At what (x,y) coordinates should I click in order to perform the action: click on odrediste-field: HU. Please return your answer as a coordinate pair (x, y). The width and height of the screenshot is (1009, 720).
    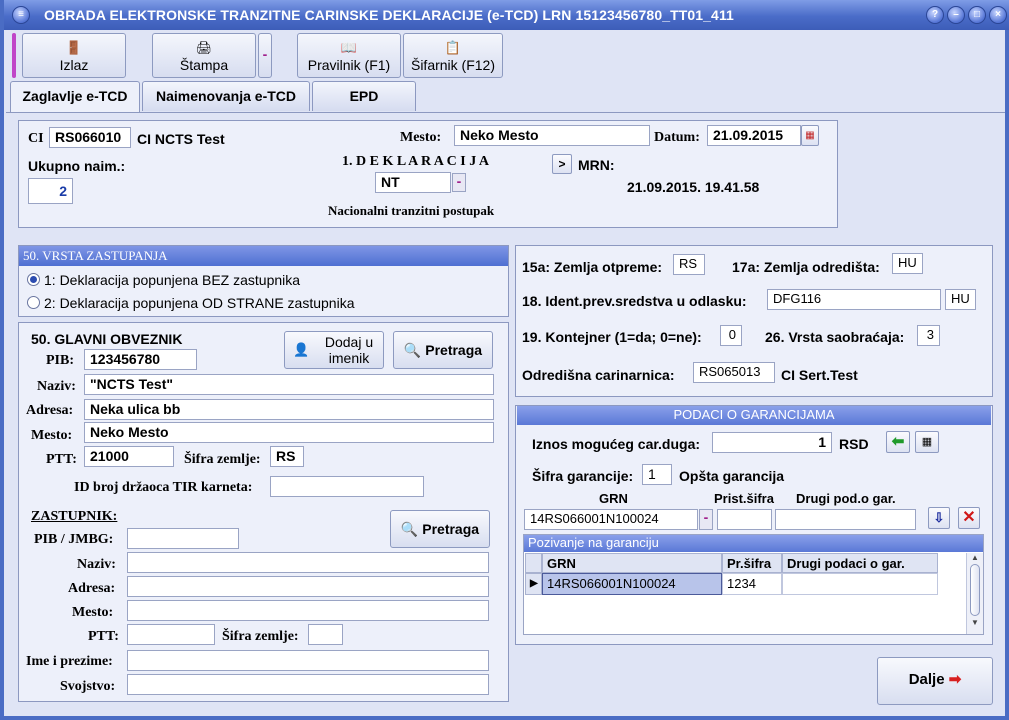
    Looking at the image, I should click on (907, 263).